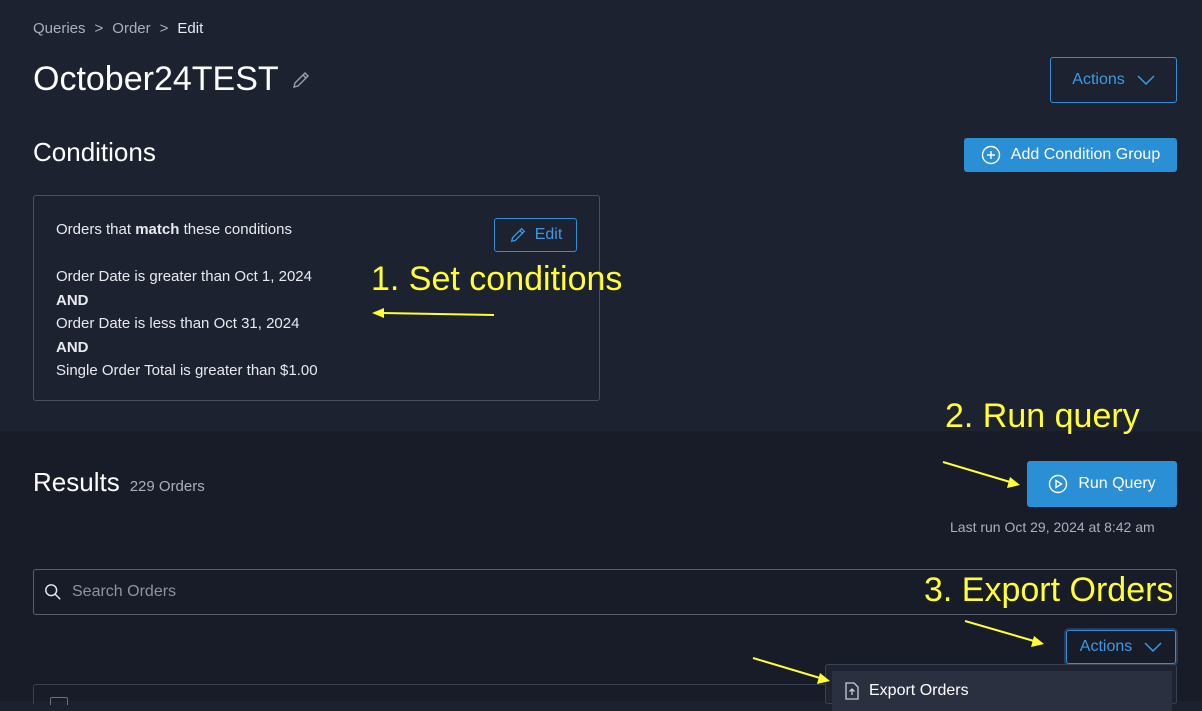 This screenshot has height=711, width=1202. Describe the element at coordinates (94, 152) in the screenshot. I see `conditions-title: Conditions` at that location.